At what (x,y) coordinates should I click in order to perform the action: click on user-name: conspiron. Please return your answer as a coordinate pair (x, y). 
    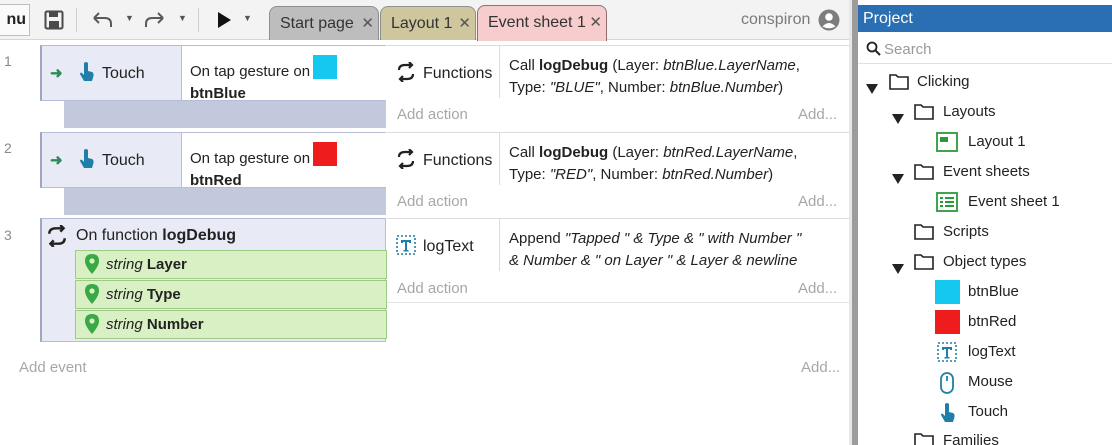
    Looking at the image, I should click on (775, 20).